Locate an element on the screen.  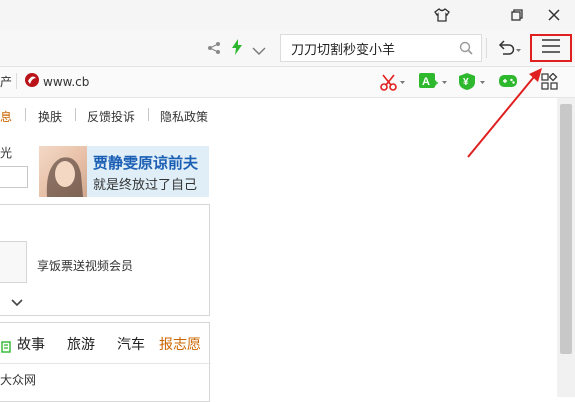
bookmark-fragment: 产 is located at coordinates (6, 82).